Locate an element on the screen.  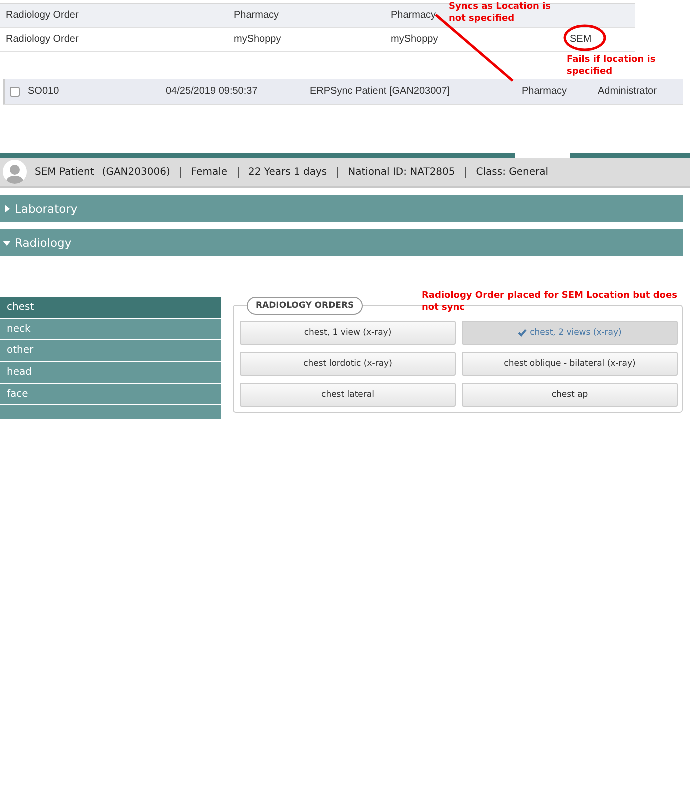
patient-field: Female is located at coordinates (209, 172).